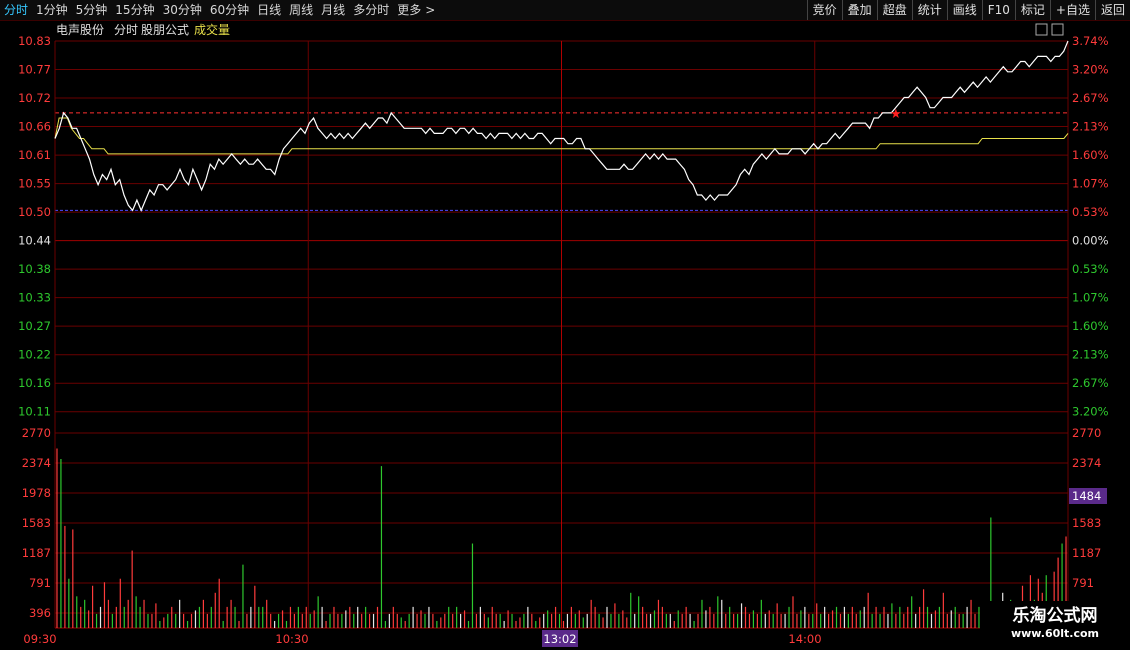  Describe the element at coordinates (269, 10) in the screenshot. I see `period-tab-6: 日线` at that location.